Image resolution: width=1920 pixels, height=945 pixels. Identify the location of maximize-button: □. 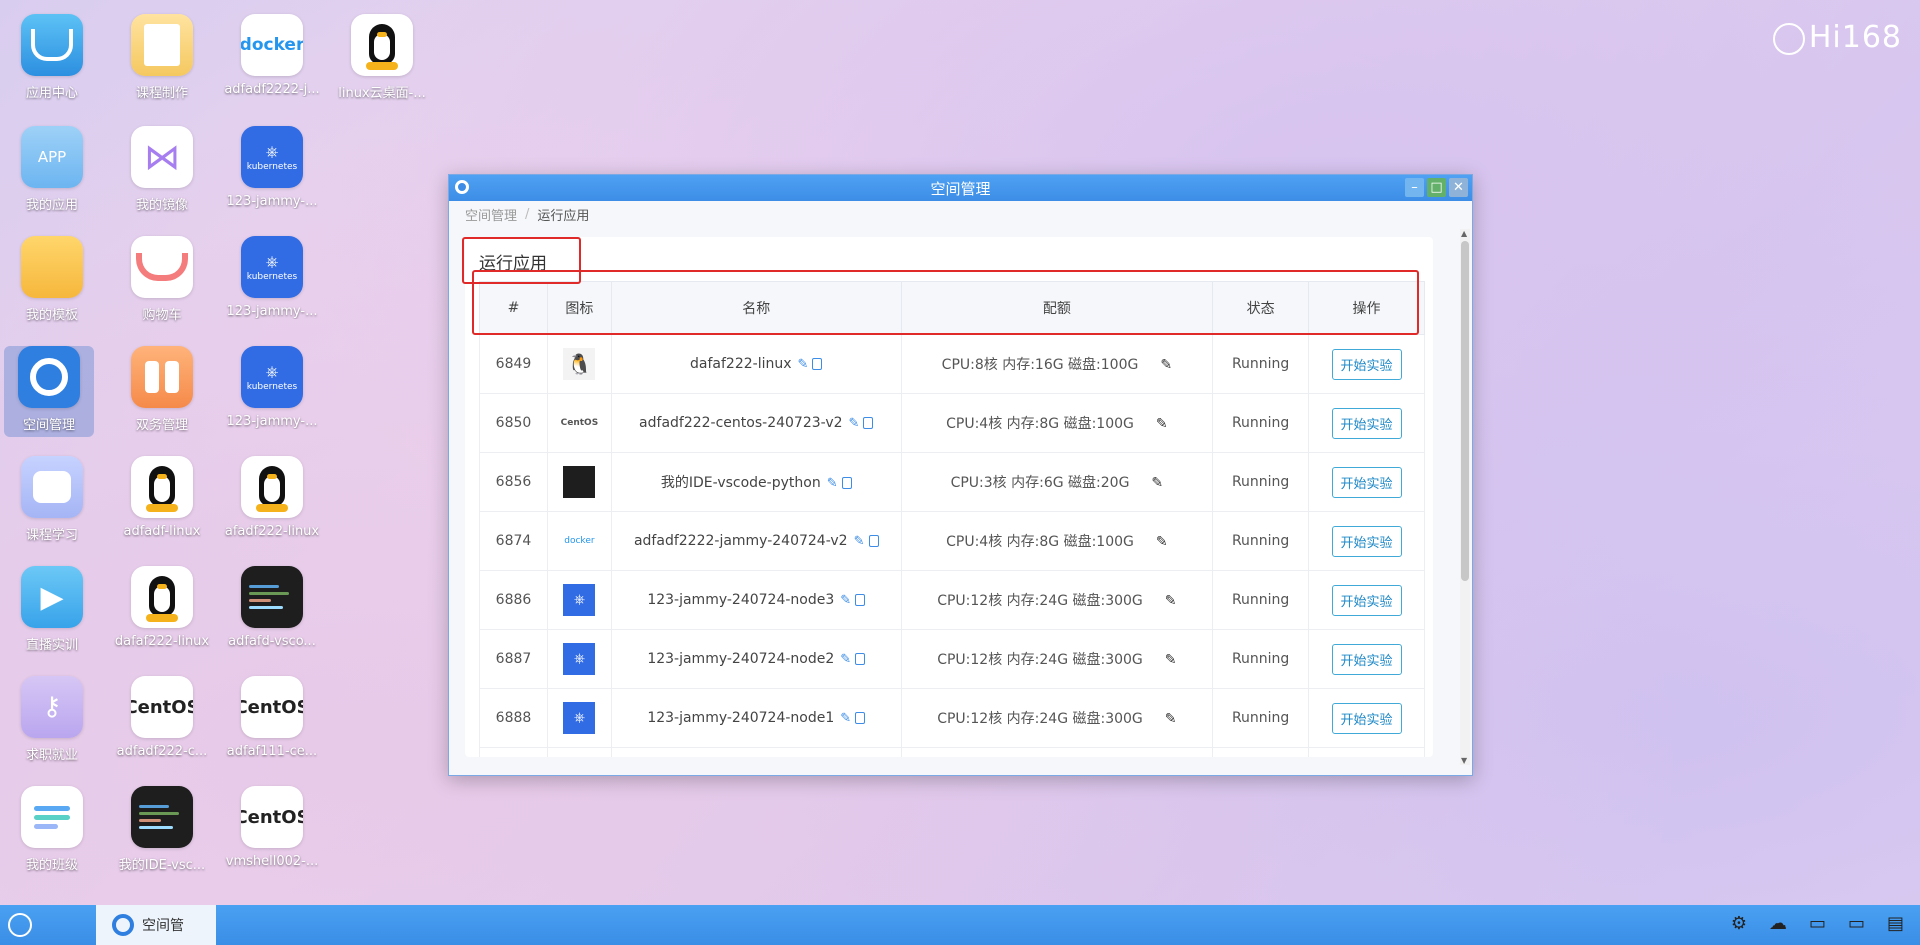
(1436, 187).